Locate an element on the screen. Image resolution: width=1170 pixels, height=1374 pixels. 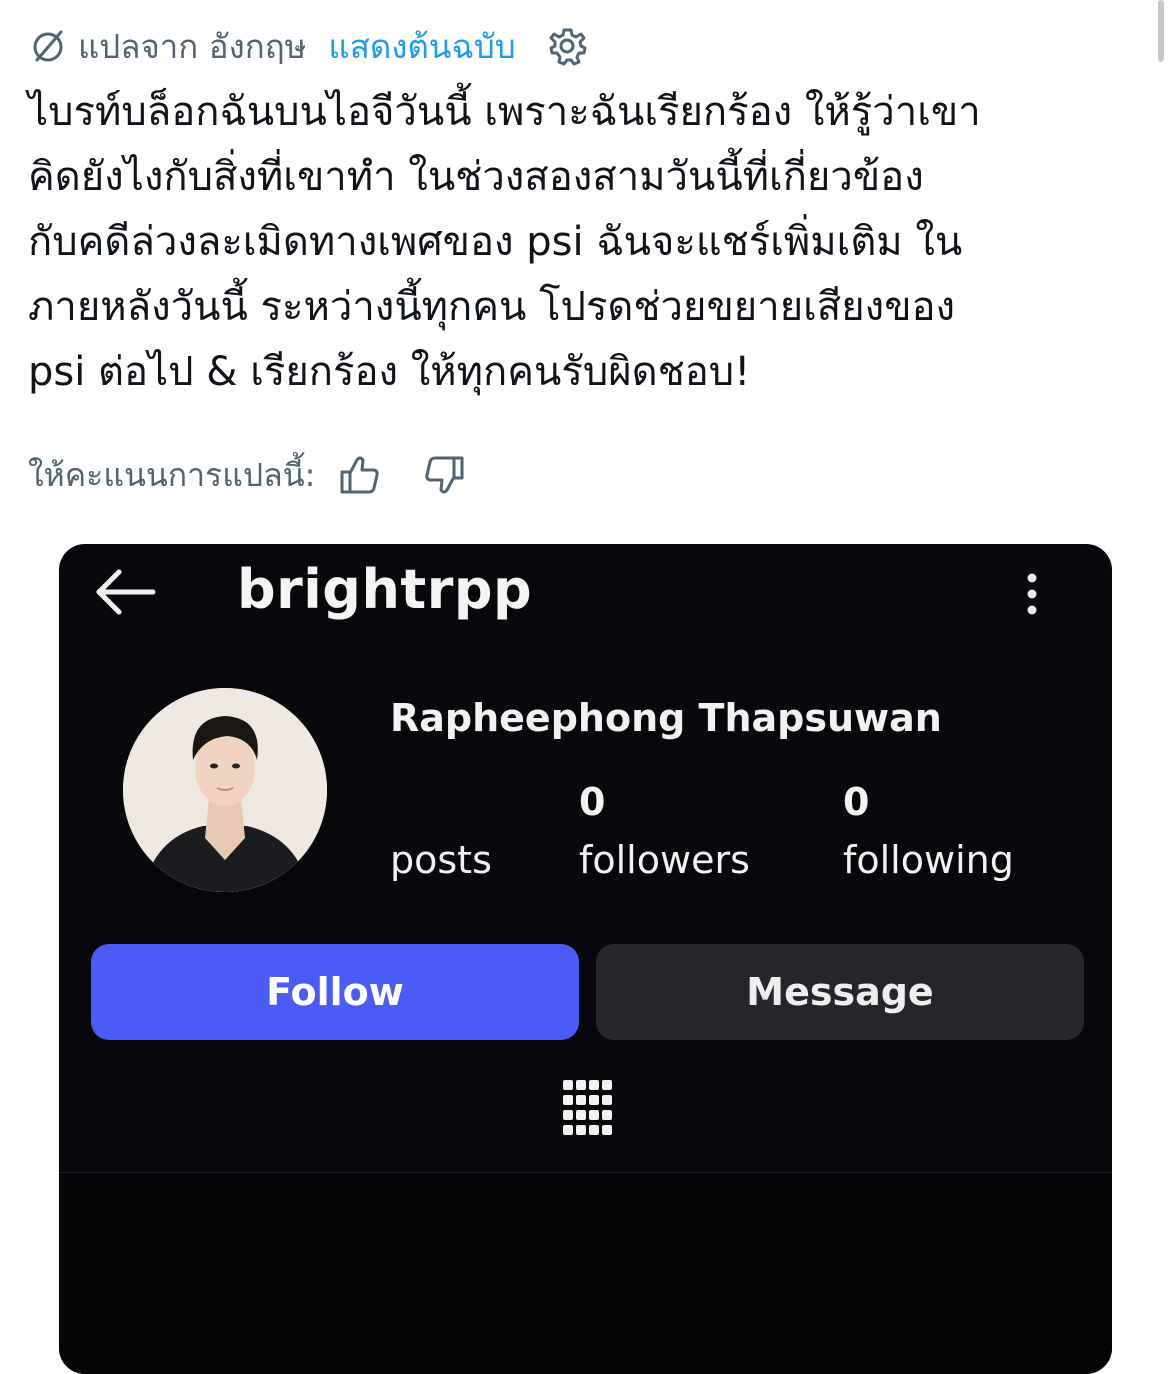
ig-posts-area is located at coordinates (585, 1273).